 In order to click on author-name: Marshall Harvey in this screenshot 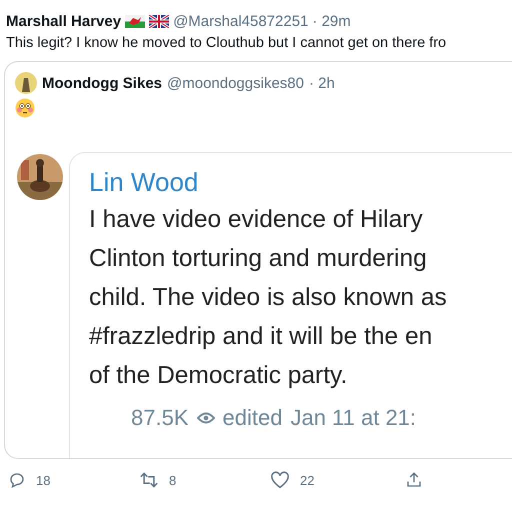, I will do `click(64, 21)`.